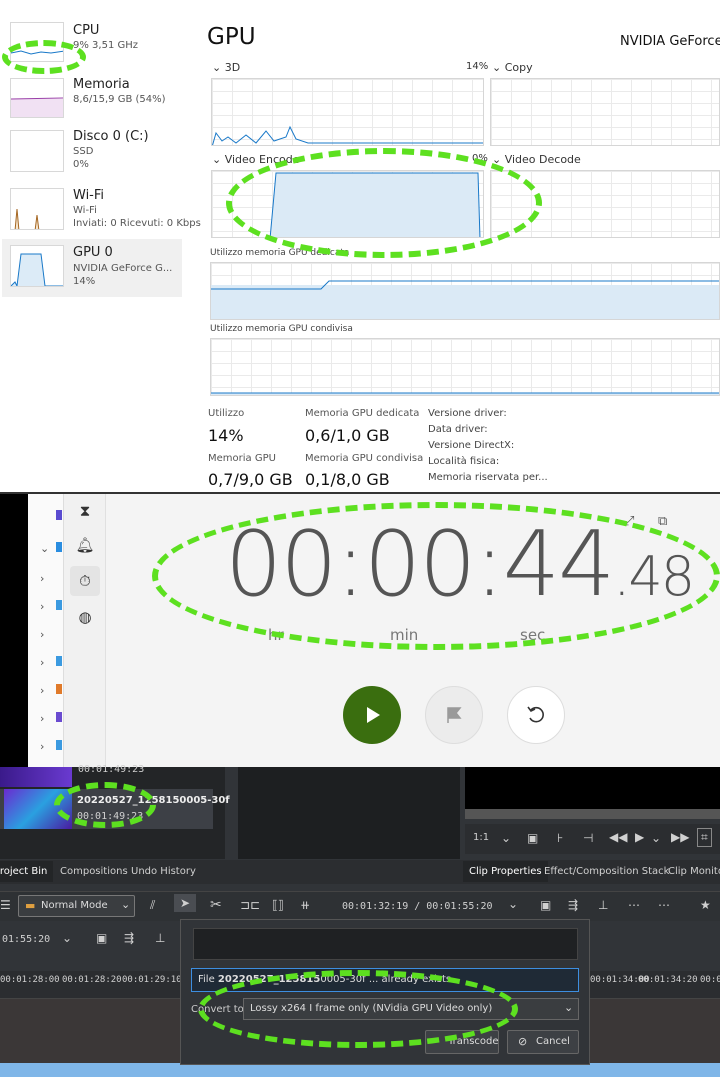  What do you see at coordinates (560, 838) in the screenshot?
I see `set-zone-in-icon: ⊦` at bounding box center [560, 838].